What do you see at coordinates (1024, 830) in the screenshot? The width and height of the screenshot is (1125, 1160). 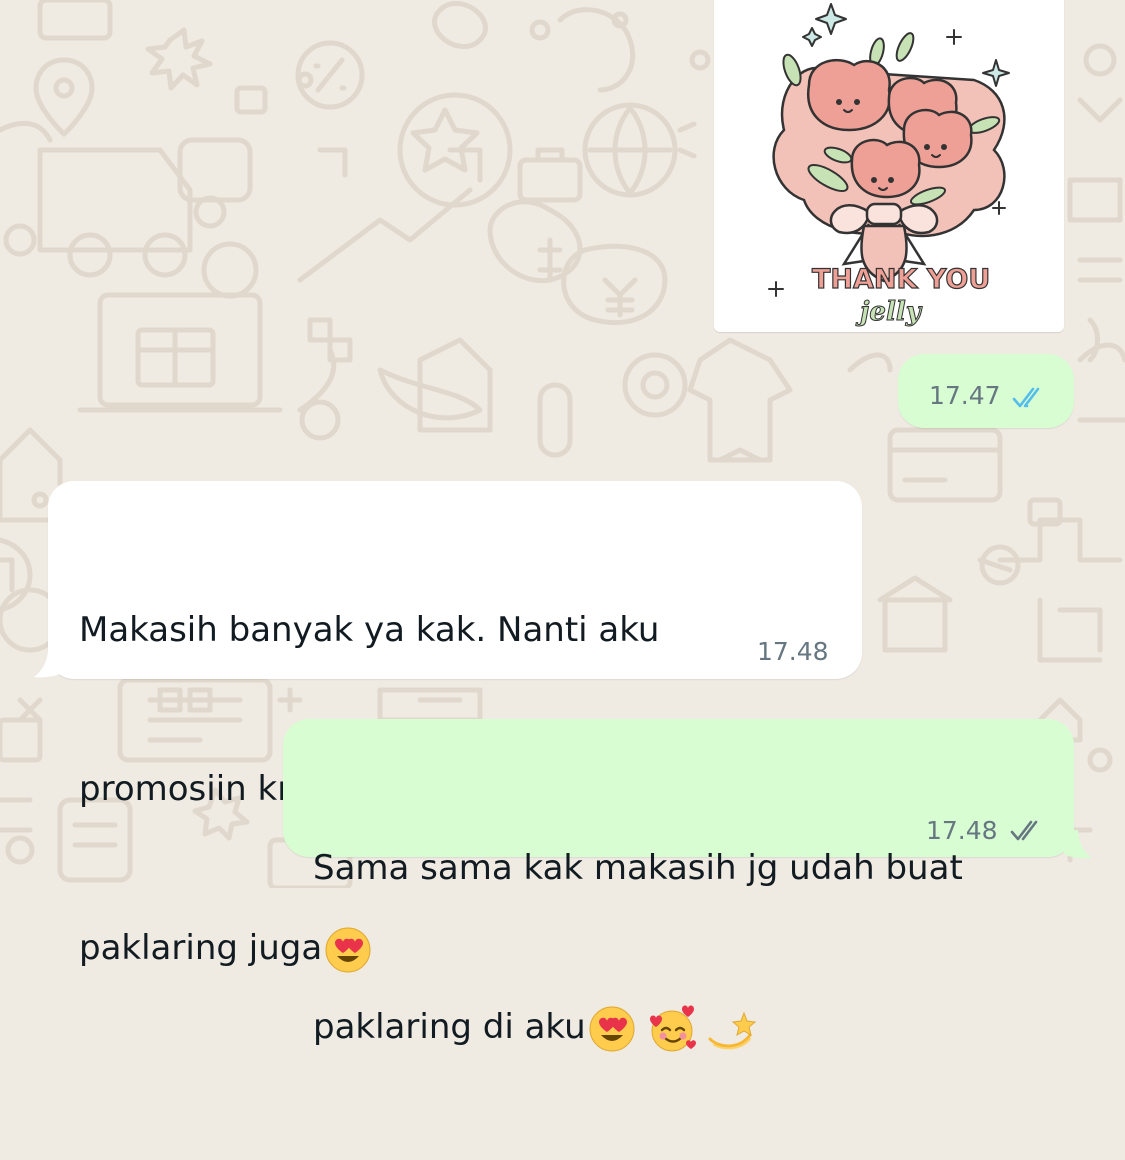 I see `delivered-double-check-icon` at bounding box center [1024, 830].